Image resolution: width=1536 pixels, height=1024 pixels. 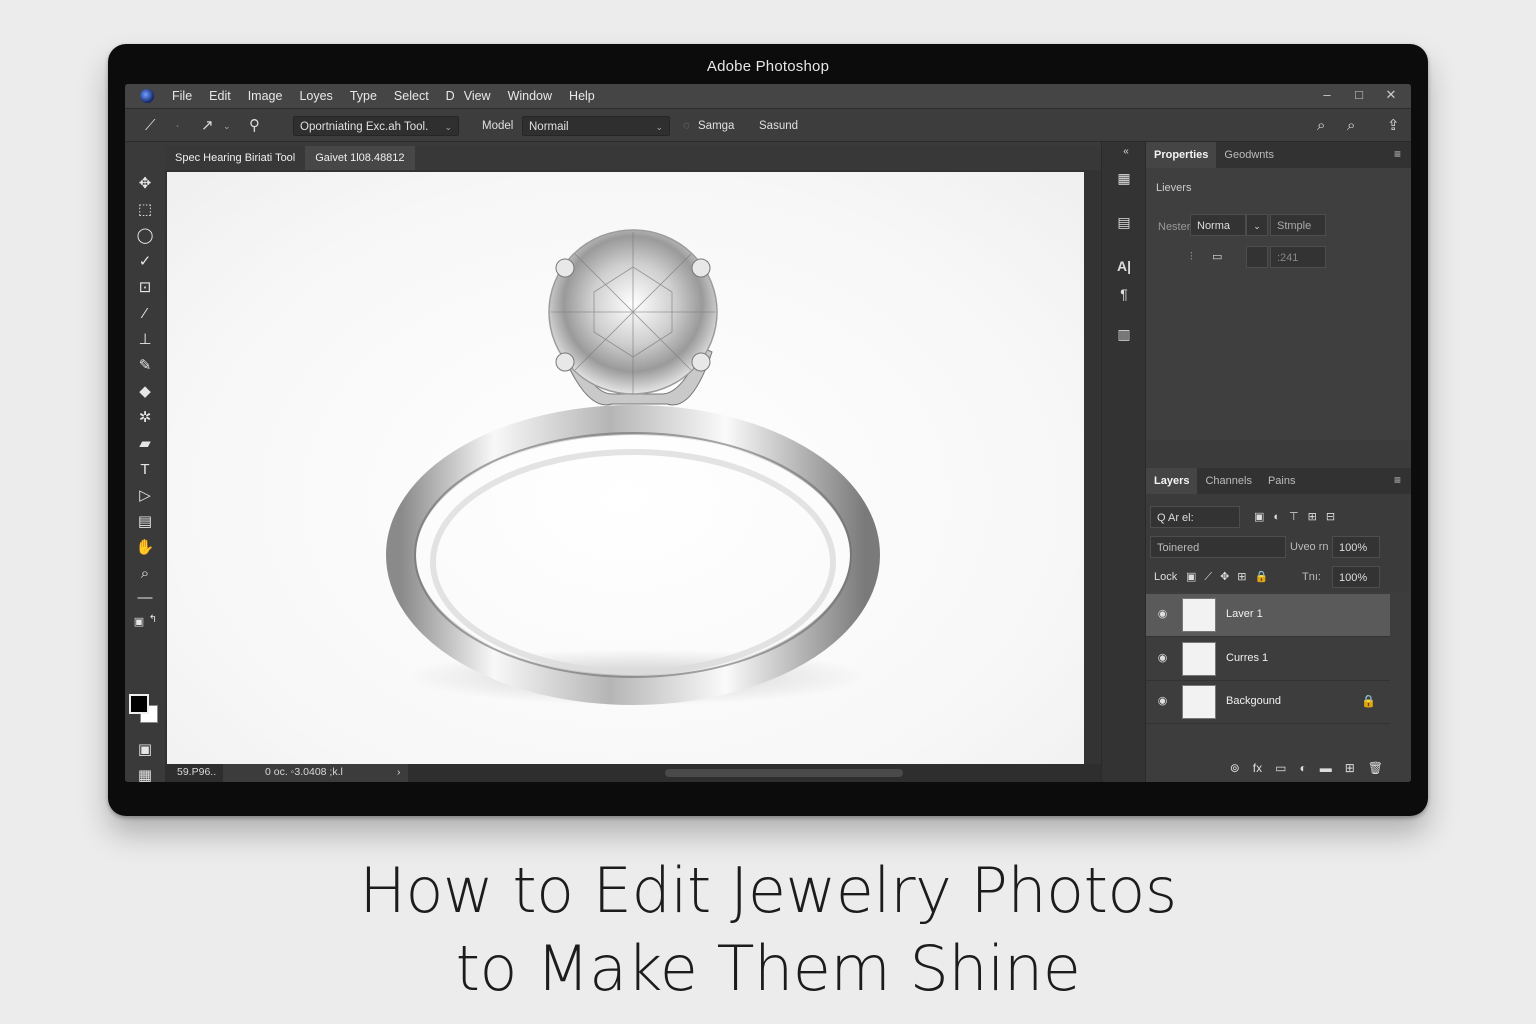 What do you see at coordinates (1174, 188) in the screenshot?
I see `properties-section-label: Lievers` at bounding box center [1174, 188].